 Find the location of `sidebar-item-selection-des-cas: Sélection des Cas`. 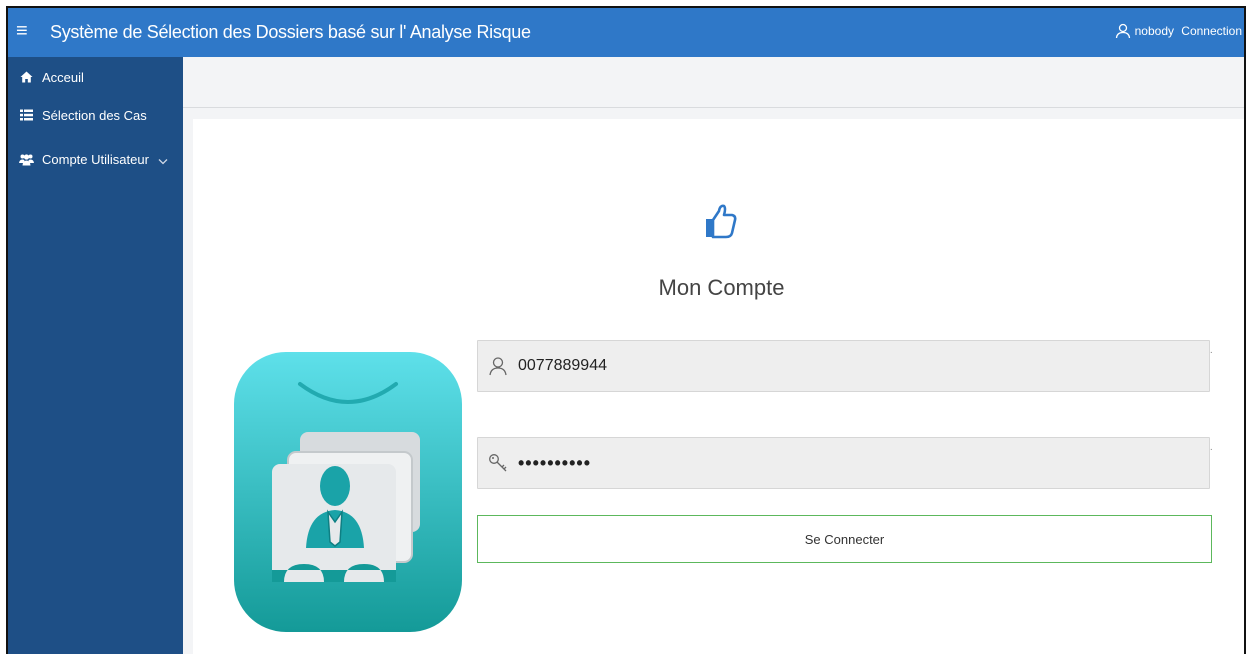

sidebar-item-selection-des-cas: Sélection des Cas is located at coordinates (95, 115).